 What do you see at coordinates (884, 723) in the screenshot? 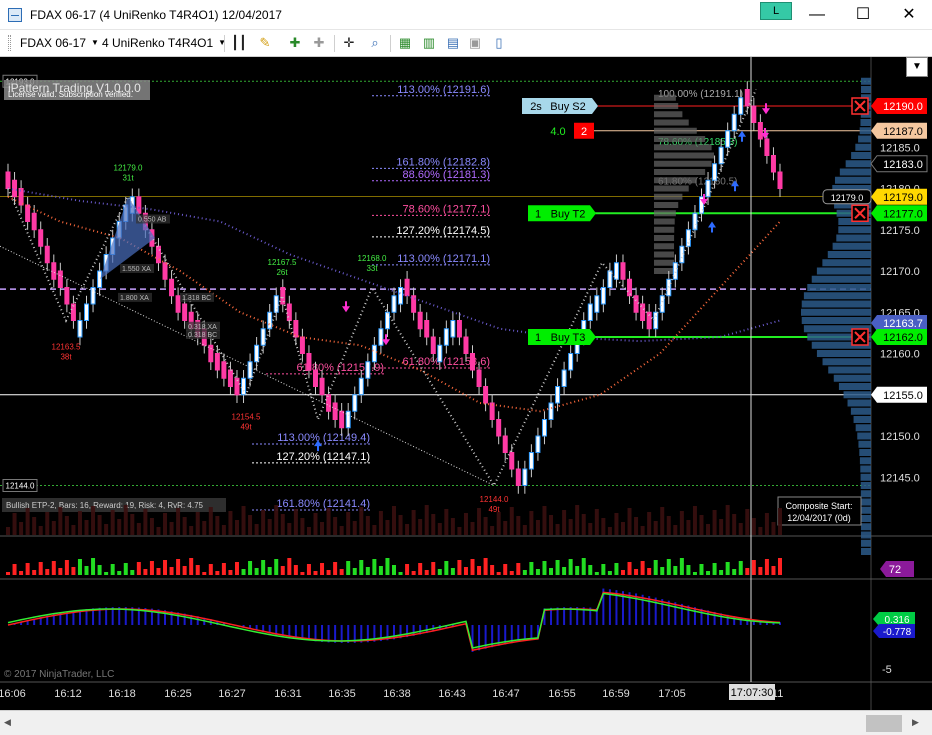
I see `scroll-thumb` at bounding box center [884, 723].